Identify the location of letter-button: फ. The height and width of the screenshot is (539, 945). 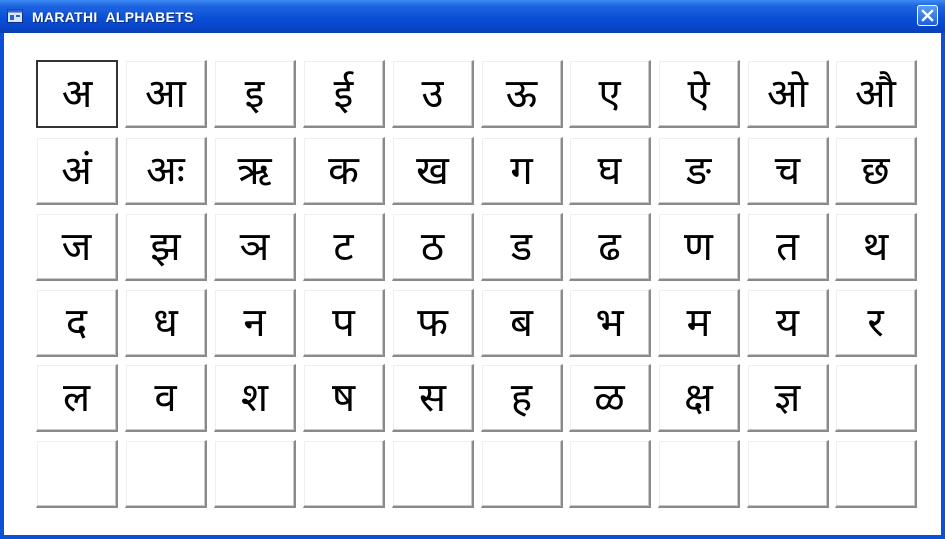
(433, 323).